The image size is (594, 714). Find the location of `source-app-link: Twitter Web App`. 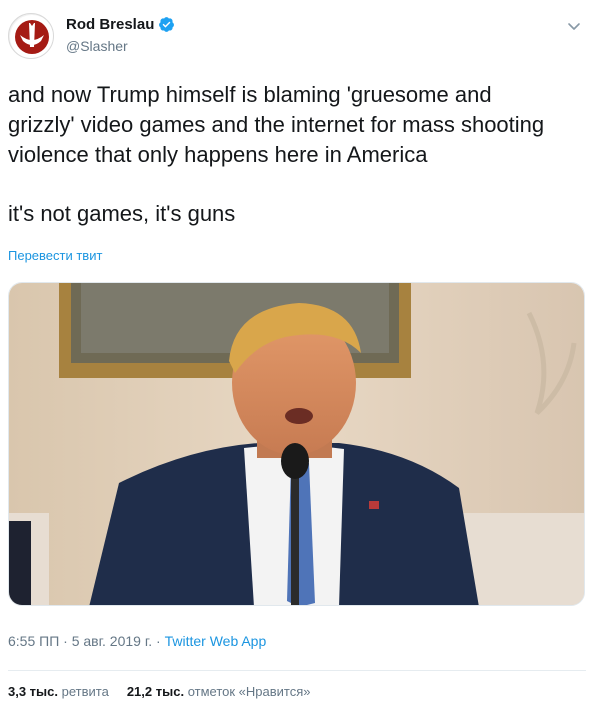

source-app-link: Twitter Web App is located at coordinates (216, 641).